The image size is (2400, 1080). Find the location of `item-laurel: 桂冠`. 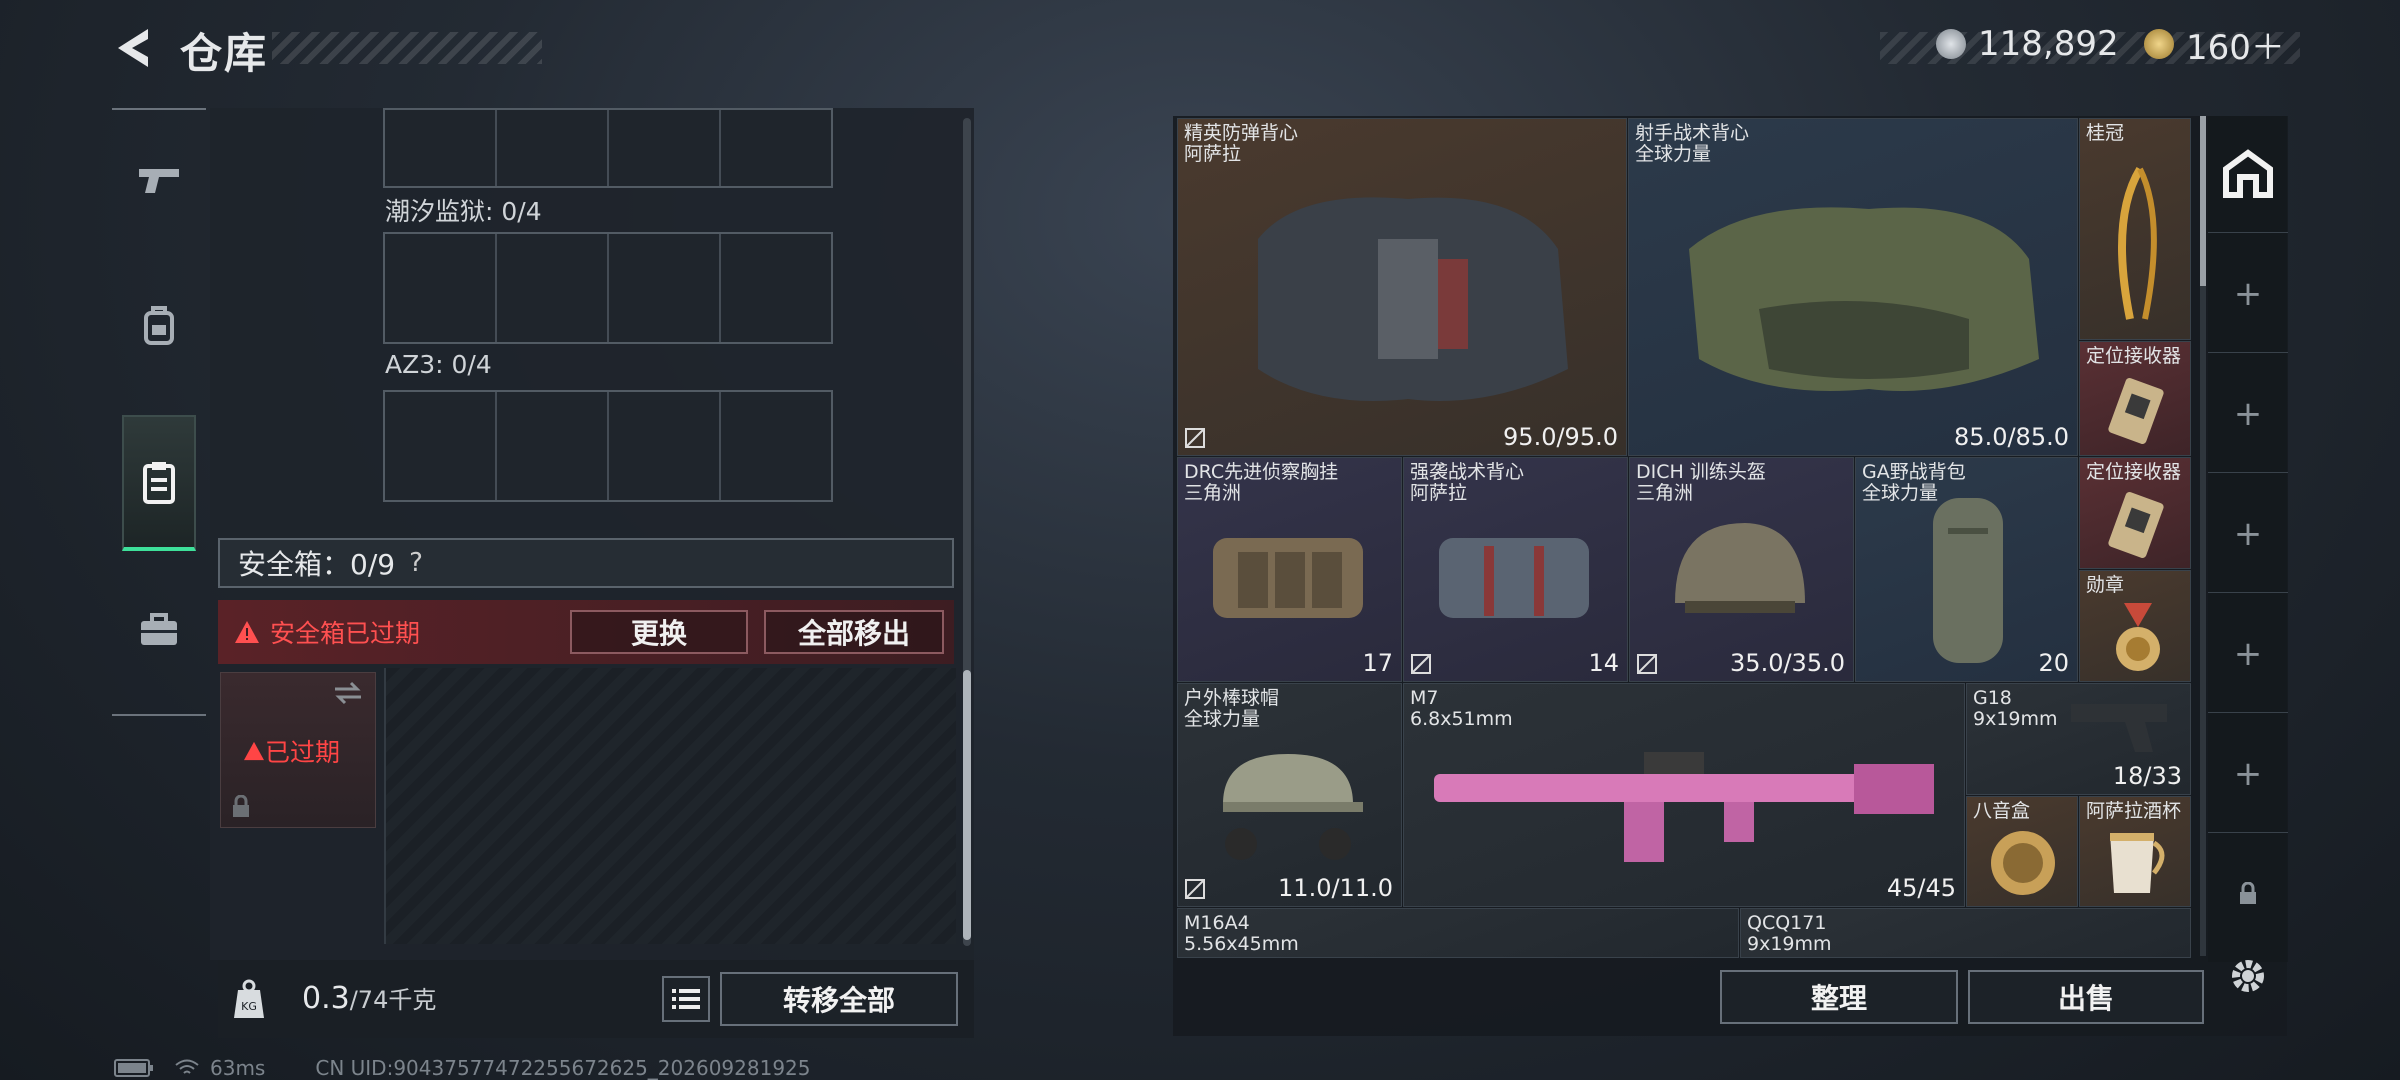

item-laurel: 桂冠 is located at coordinates (2135, 229).